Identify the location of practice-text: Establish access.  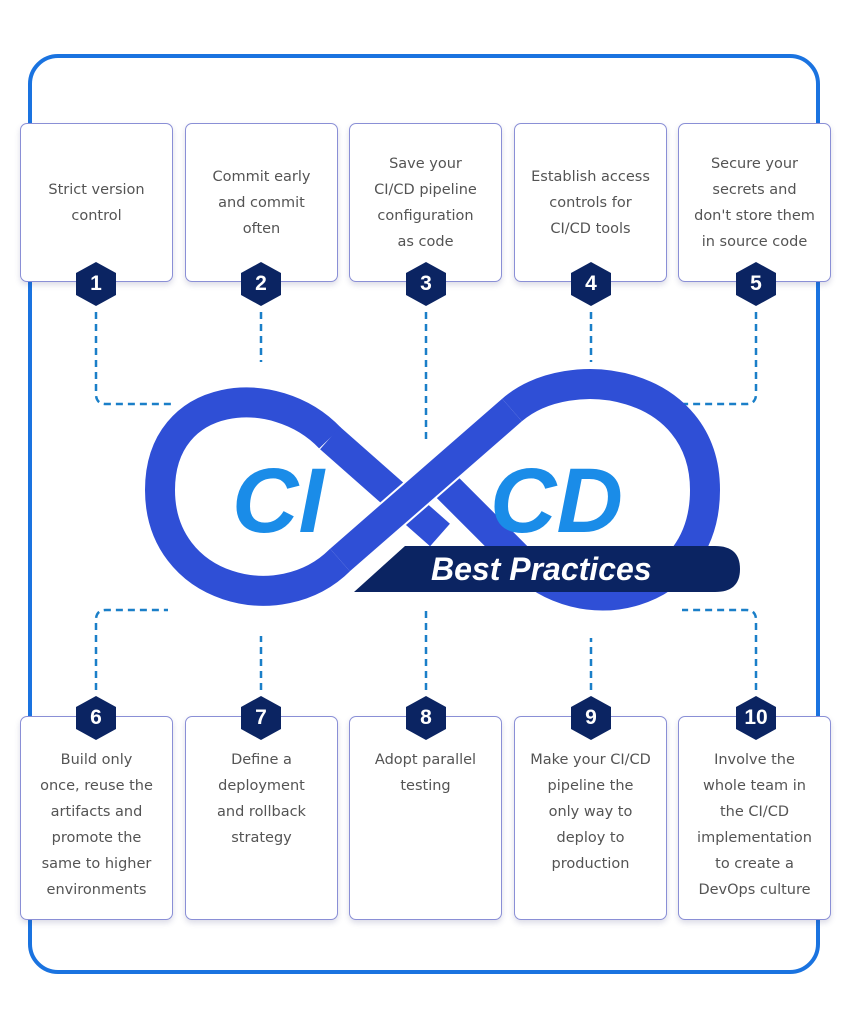
(590, 176).